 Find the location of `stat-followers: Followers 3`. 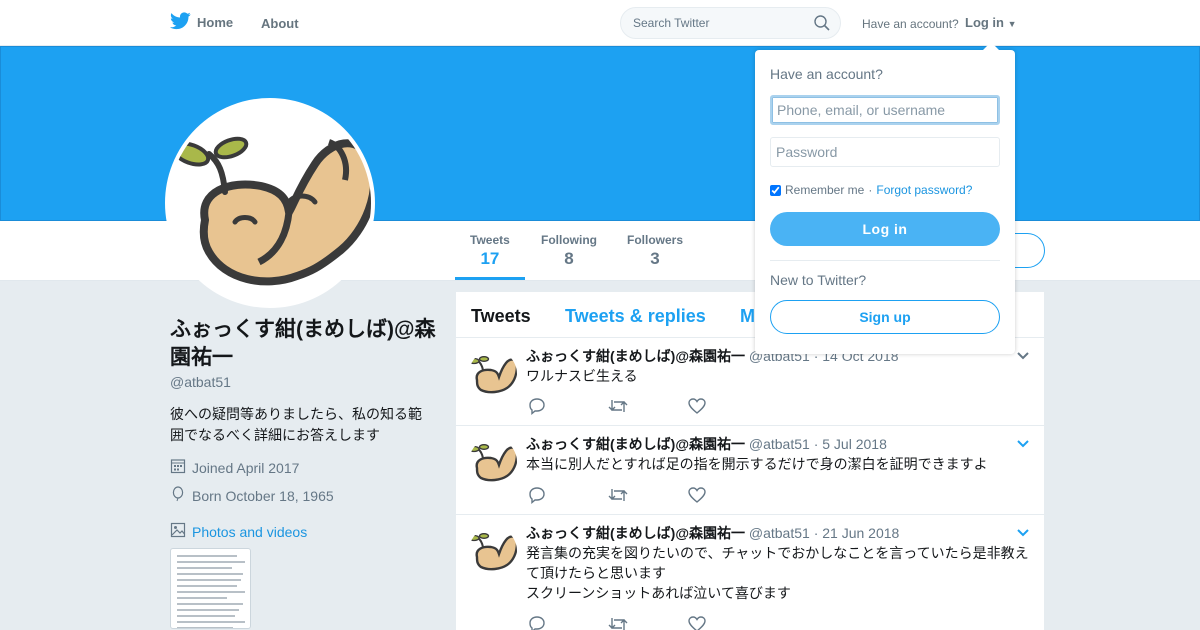

stat-followers: Followers 3 is located at coordinates (655, 251).